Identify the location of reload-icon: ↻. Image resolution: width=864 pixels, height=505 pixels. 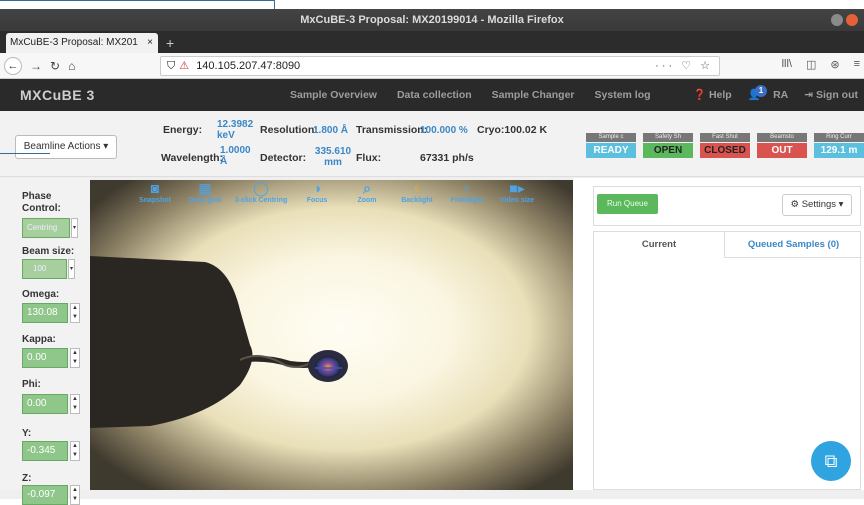
(55, 66).